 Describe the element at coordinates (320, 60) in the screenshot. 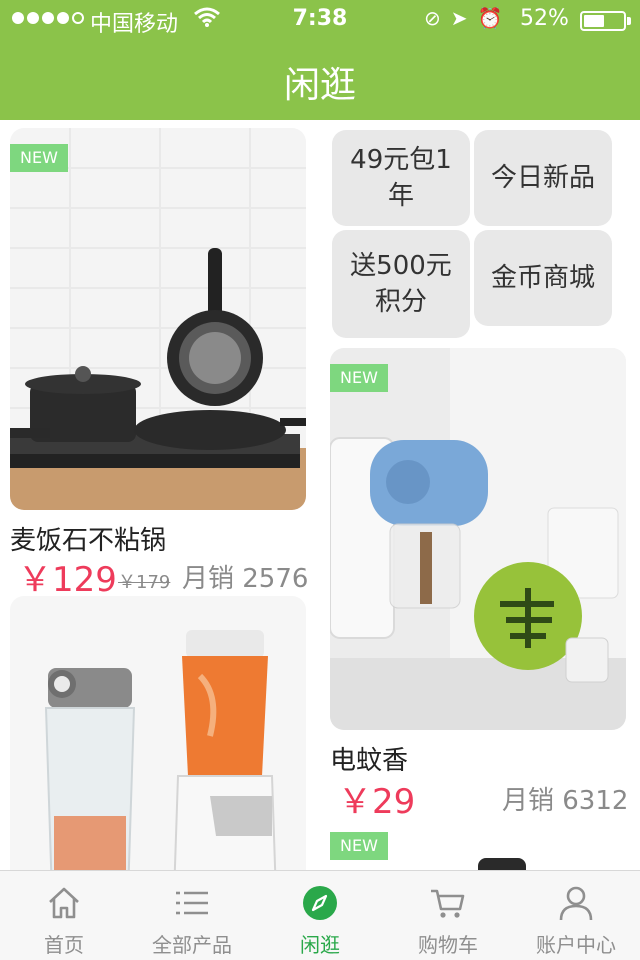

I see `header-bar: 中国移动 7:38 ⊘ ➤ ⏰ 52% 闲逛` at that location.